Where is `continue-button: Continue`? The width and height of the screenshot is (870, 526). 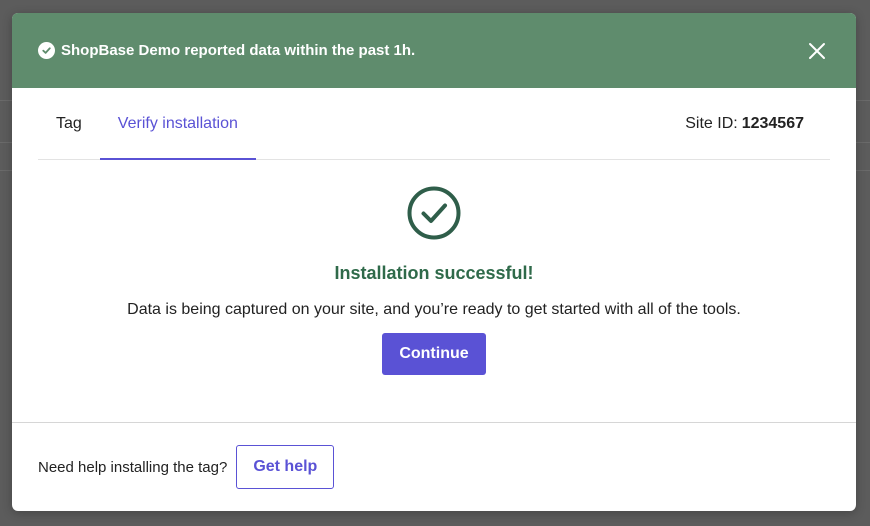
continue-button: Continue is located at coordinates (434, 354).